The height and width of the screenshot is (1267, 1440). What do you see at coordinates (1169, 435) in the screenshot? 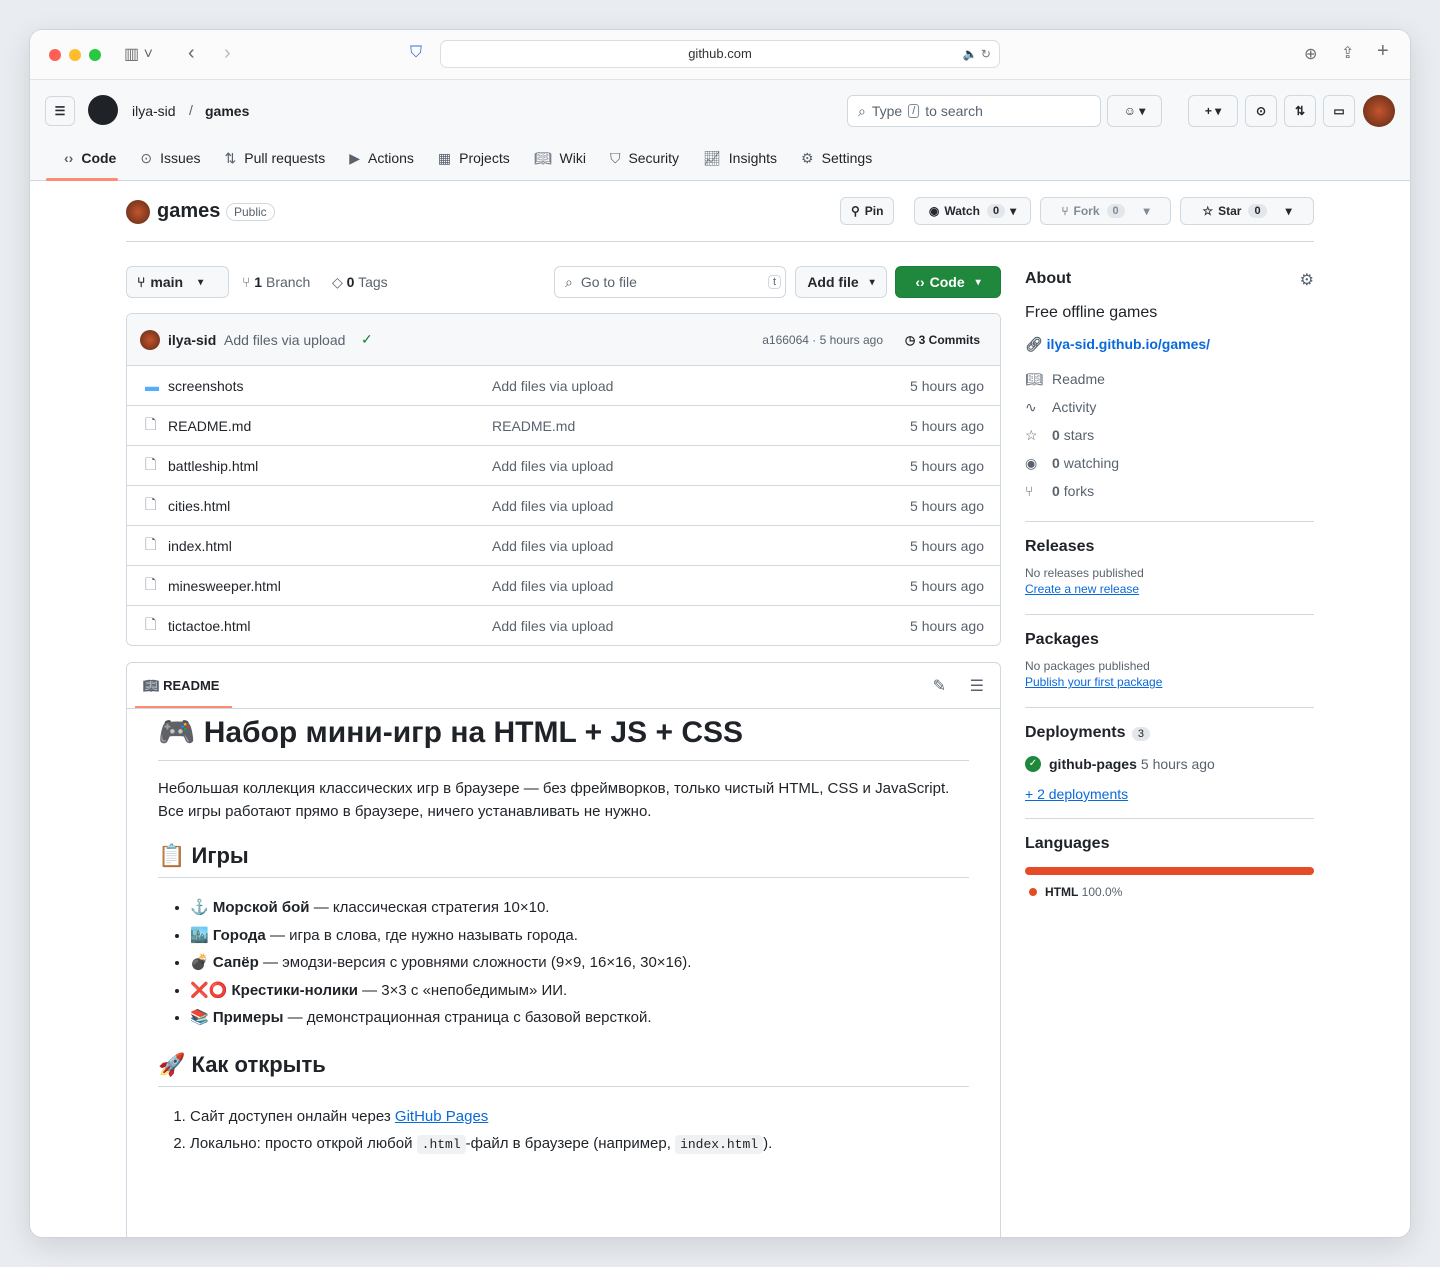
I see `about-stars: ☆ 0 stars` at bounding box center [1169, 435].